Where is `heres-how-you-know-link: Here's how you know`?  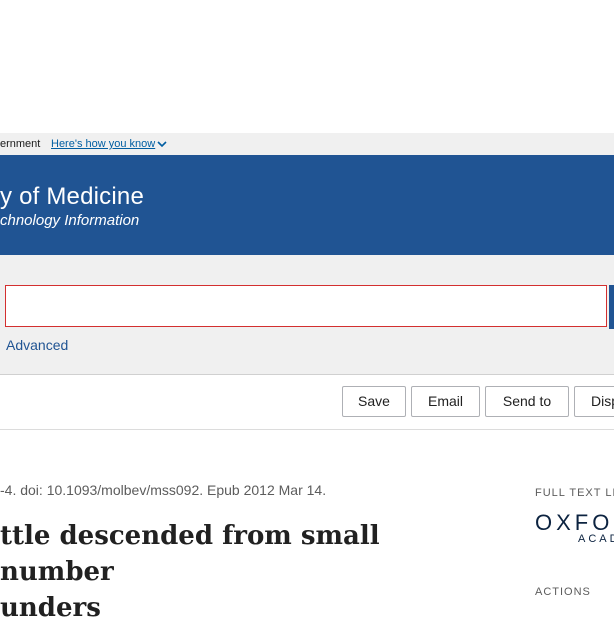 heres-how-you-know-link: Here's how you know is located at coordinates (109, 144).